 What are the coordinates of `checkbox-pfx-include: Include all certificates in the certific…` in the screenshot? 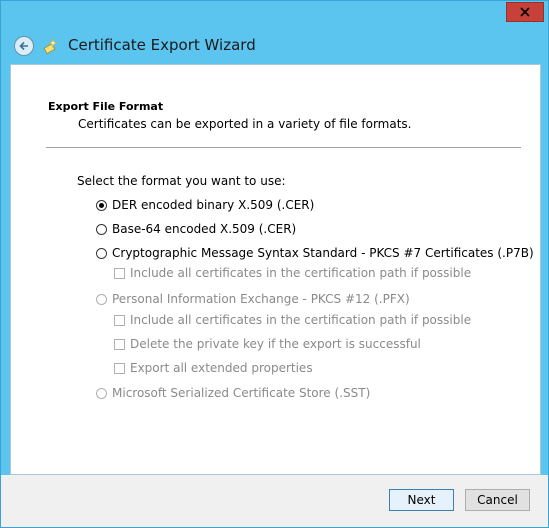 It's located at (292, 320).